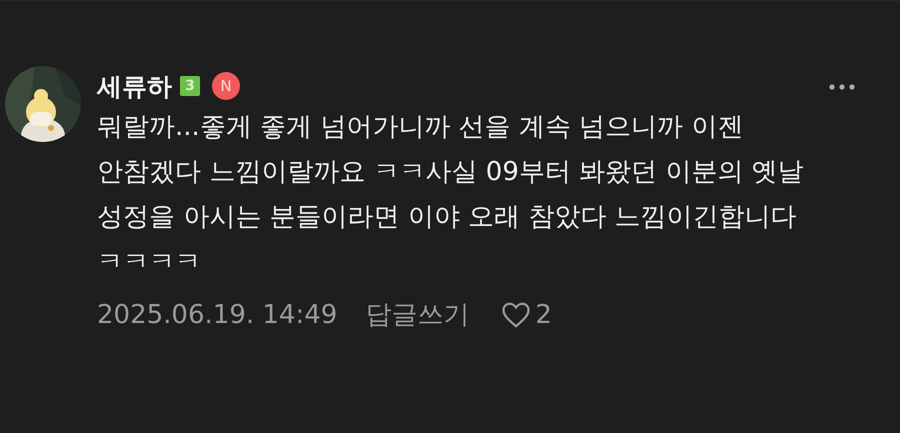 This screenshot has width=900, height=433. Describe the element at coordinates (134, 86) in the screenshot. I see `author-name: 세류하` at that location.